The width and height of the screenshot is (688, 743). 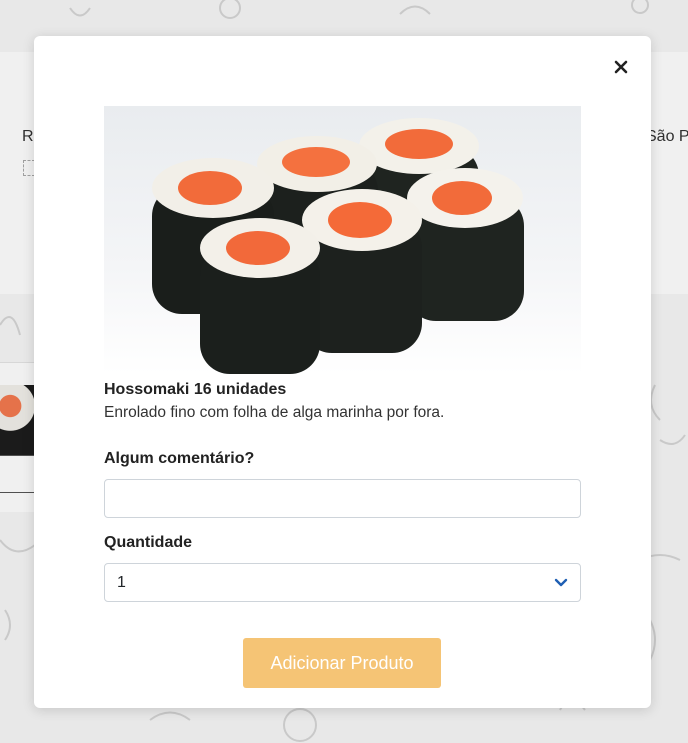 I want to click on product-name: Hossomaki 16 unidades, so click(x=195, y=389).